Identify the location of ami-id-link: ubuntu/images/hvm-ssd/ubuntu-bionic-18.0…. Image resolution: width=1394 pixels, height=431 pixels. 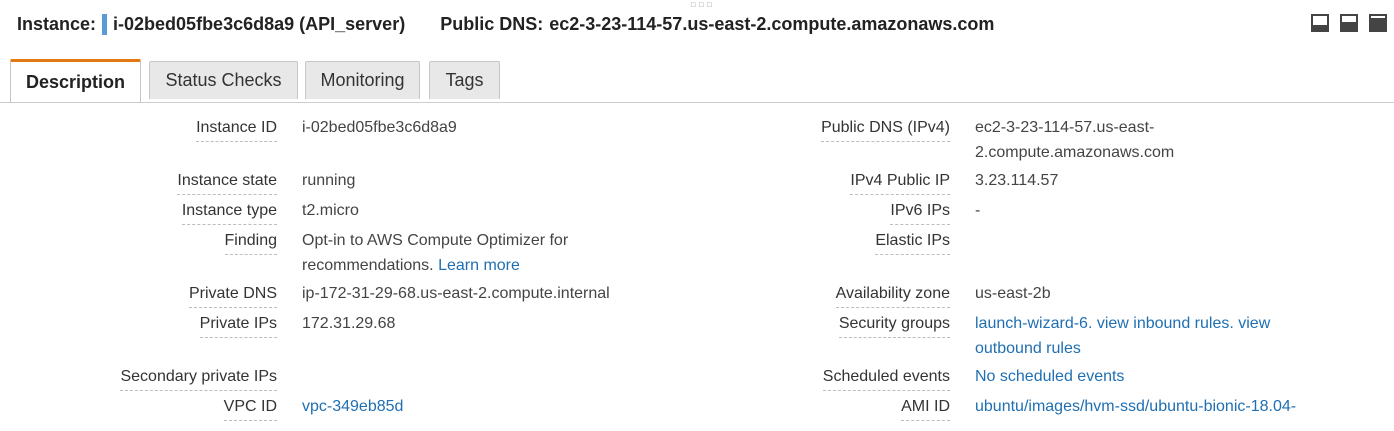
(1135, 406).